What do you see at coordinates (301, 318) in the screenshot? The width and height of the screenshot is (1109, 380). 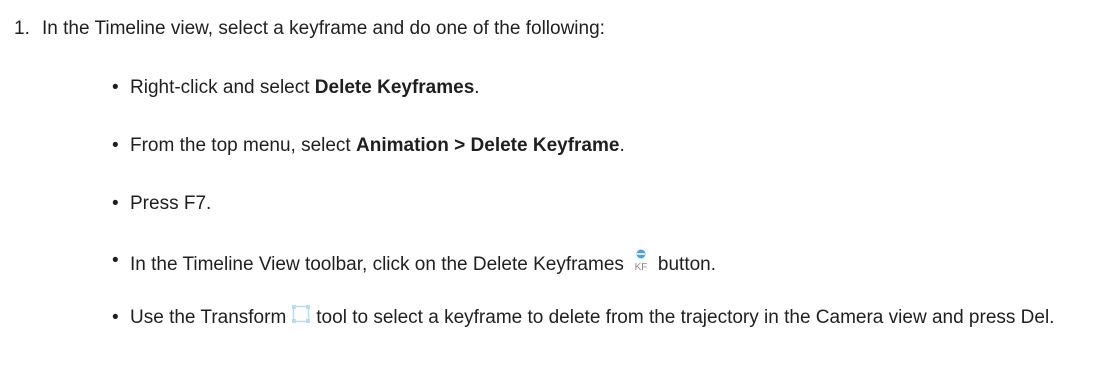 I see `transform-tool-icon` at bounding box center [301, 318].